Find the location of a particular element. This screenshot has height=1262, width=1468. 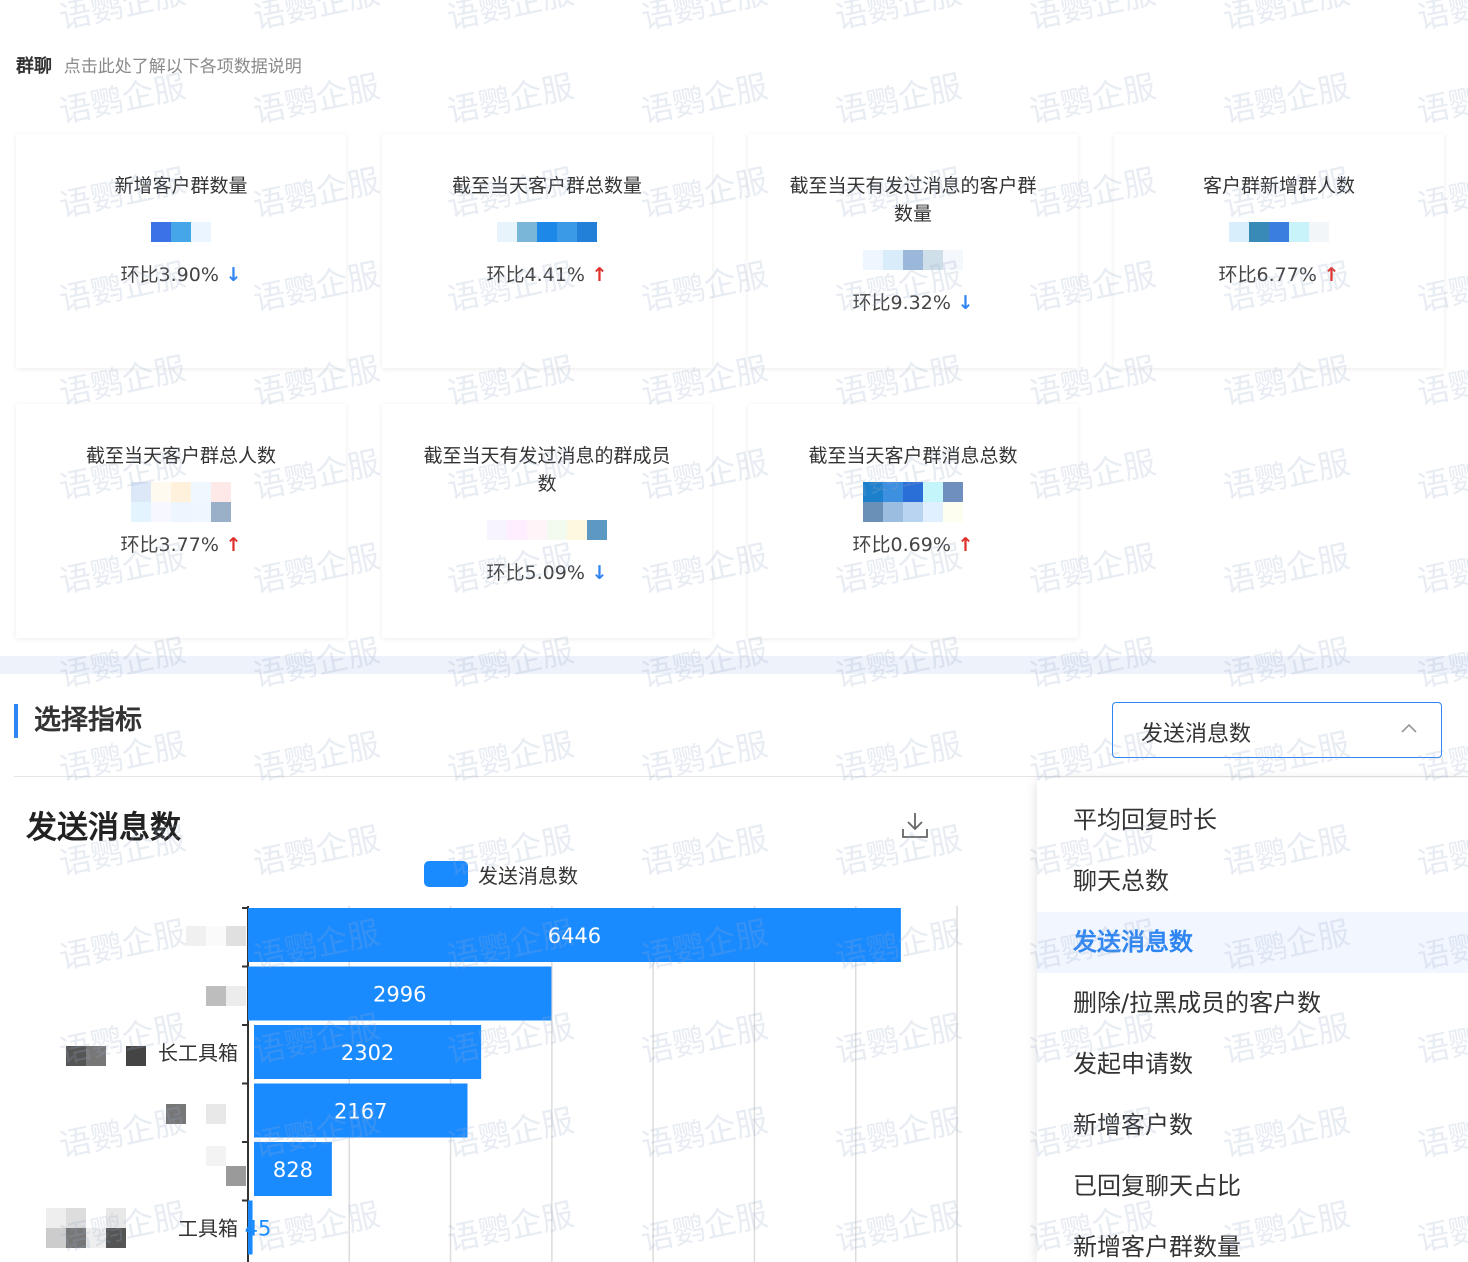

kpi-card: 客户群新增群人数环比6.77% ↑ is located at coordinates (1279, 251).